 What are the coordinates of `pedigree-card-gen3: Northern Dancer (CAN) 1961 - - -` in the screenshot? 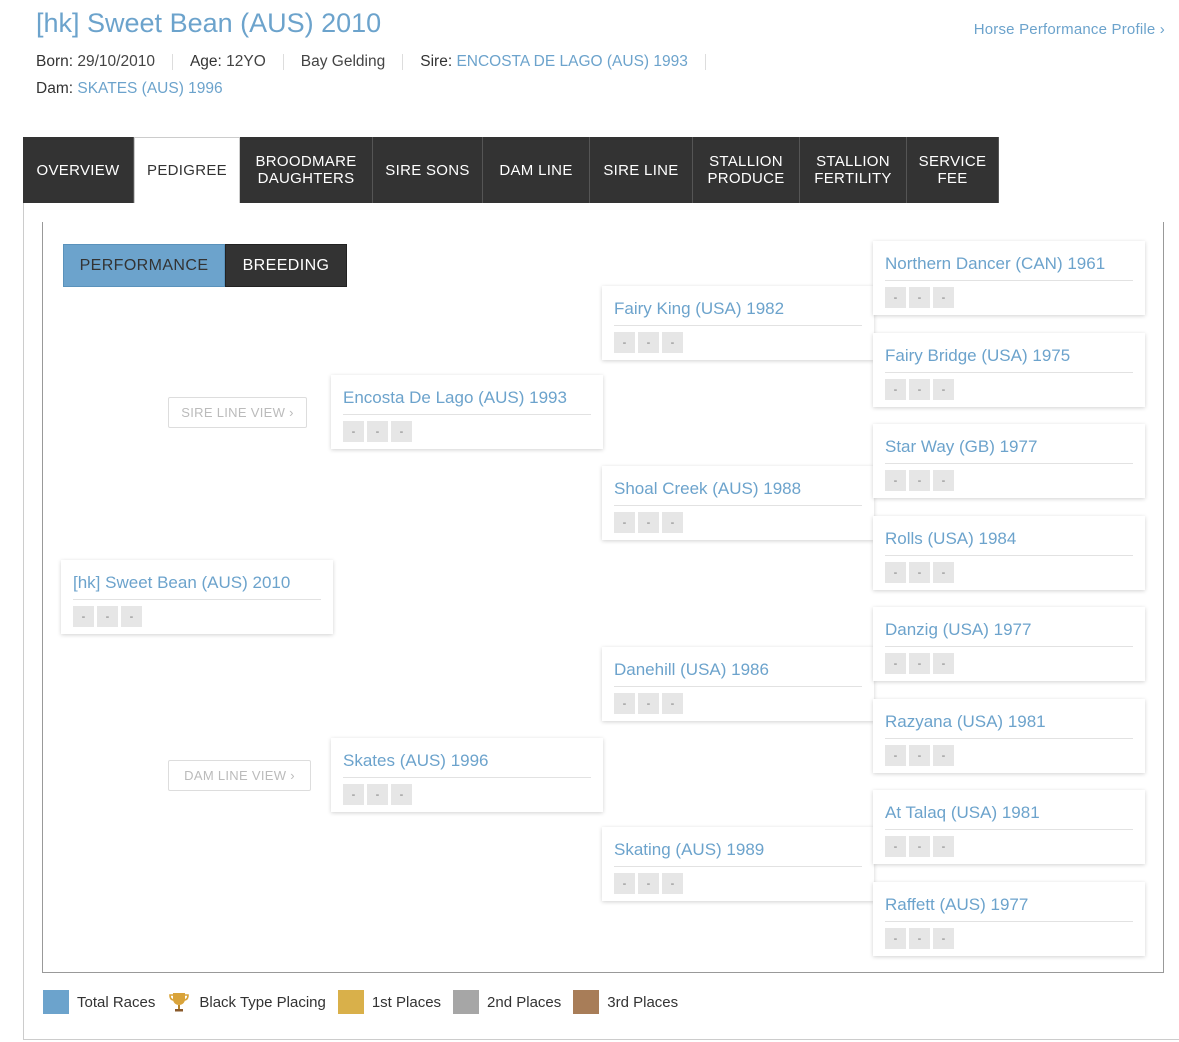 It's located at (1009, 278).